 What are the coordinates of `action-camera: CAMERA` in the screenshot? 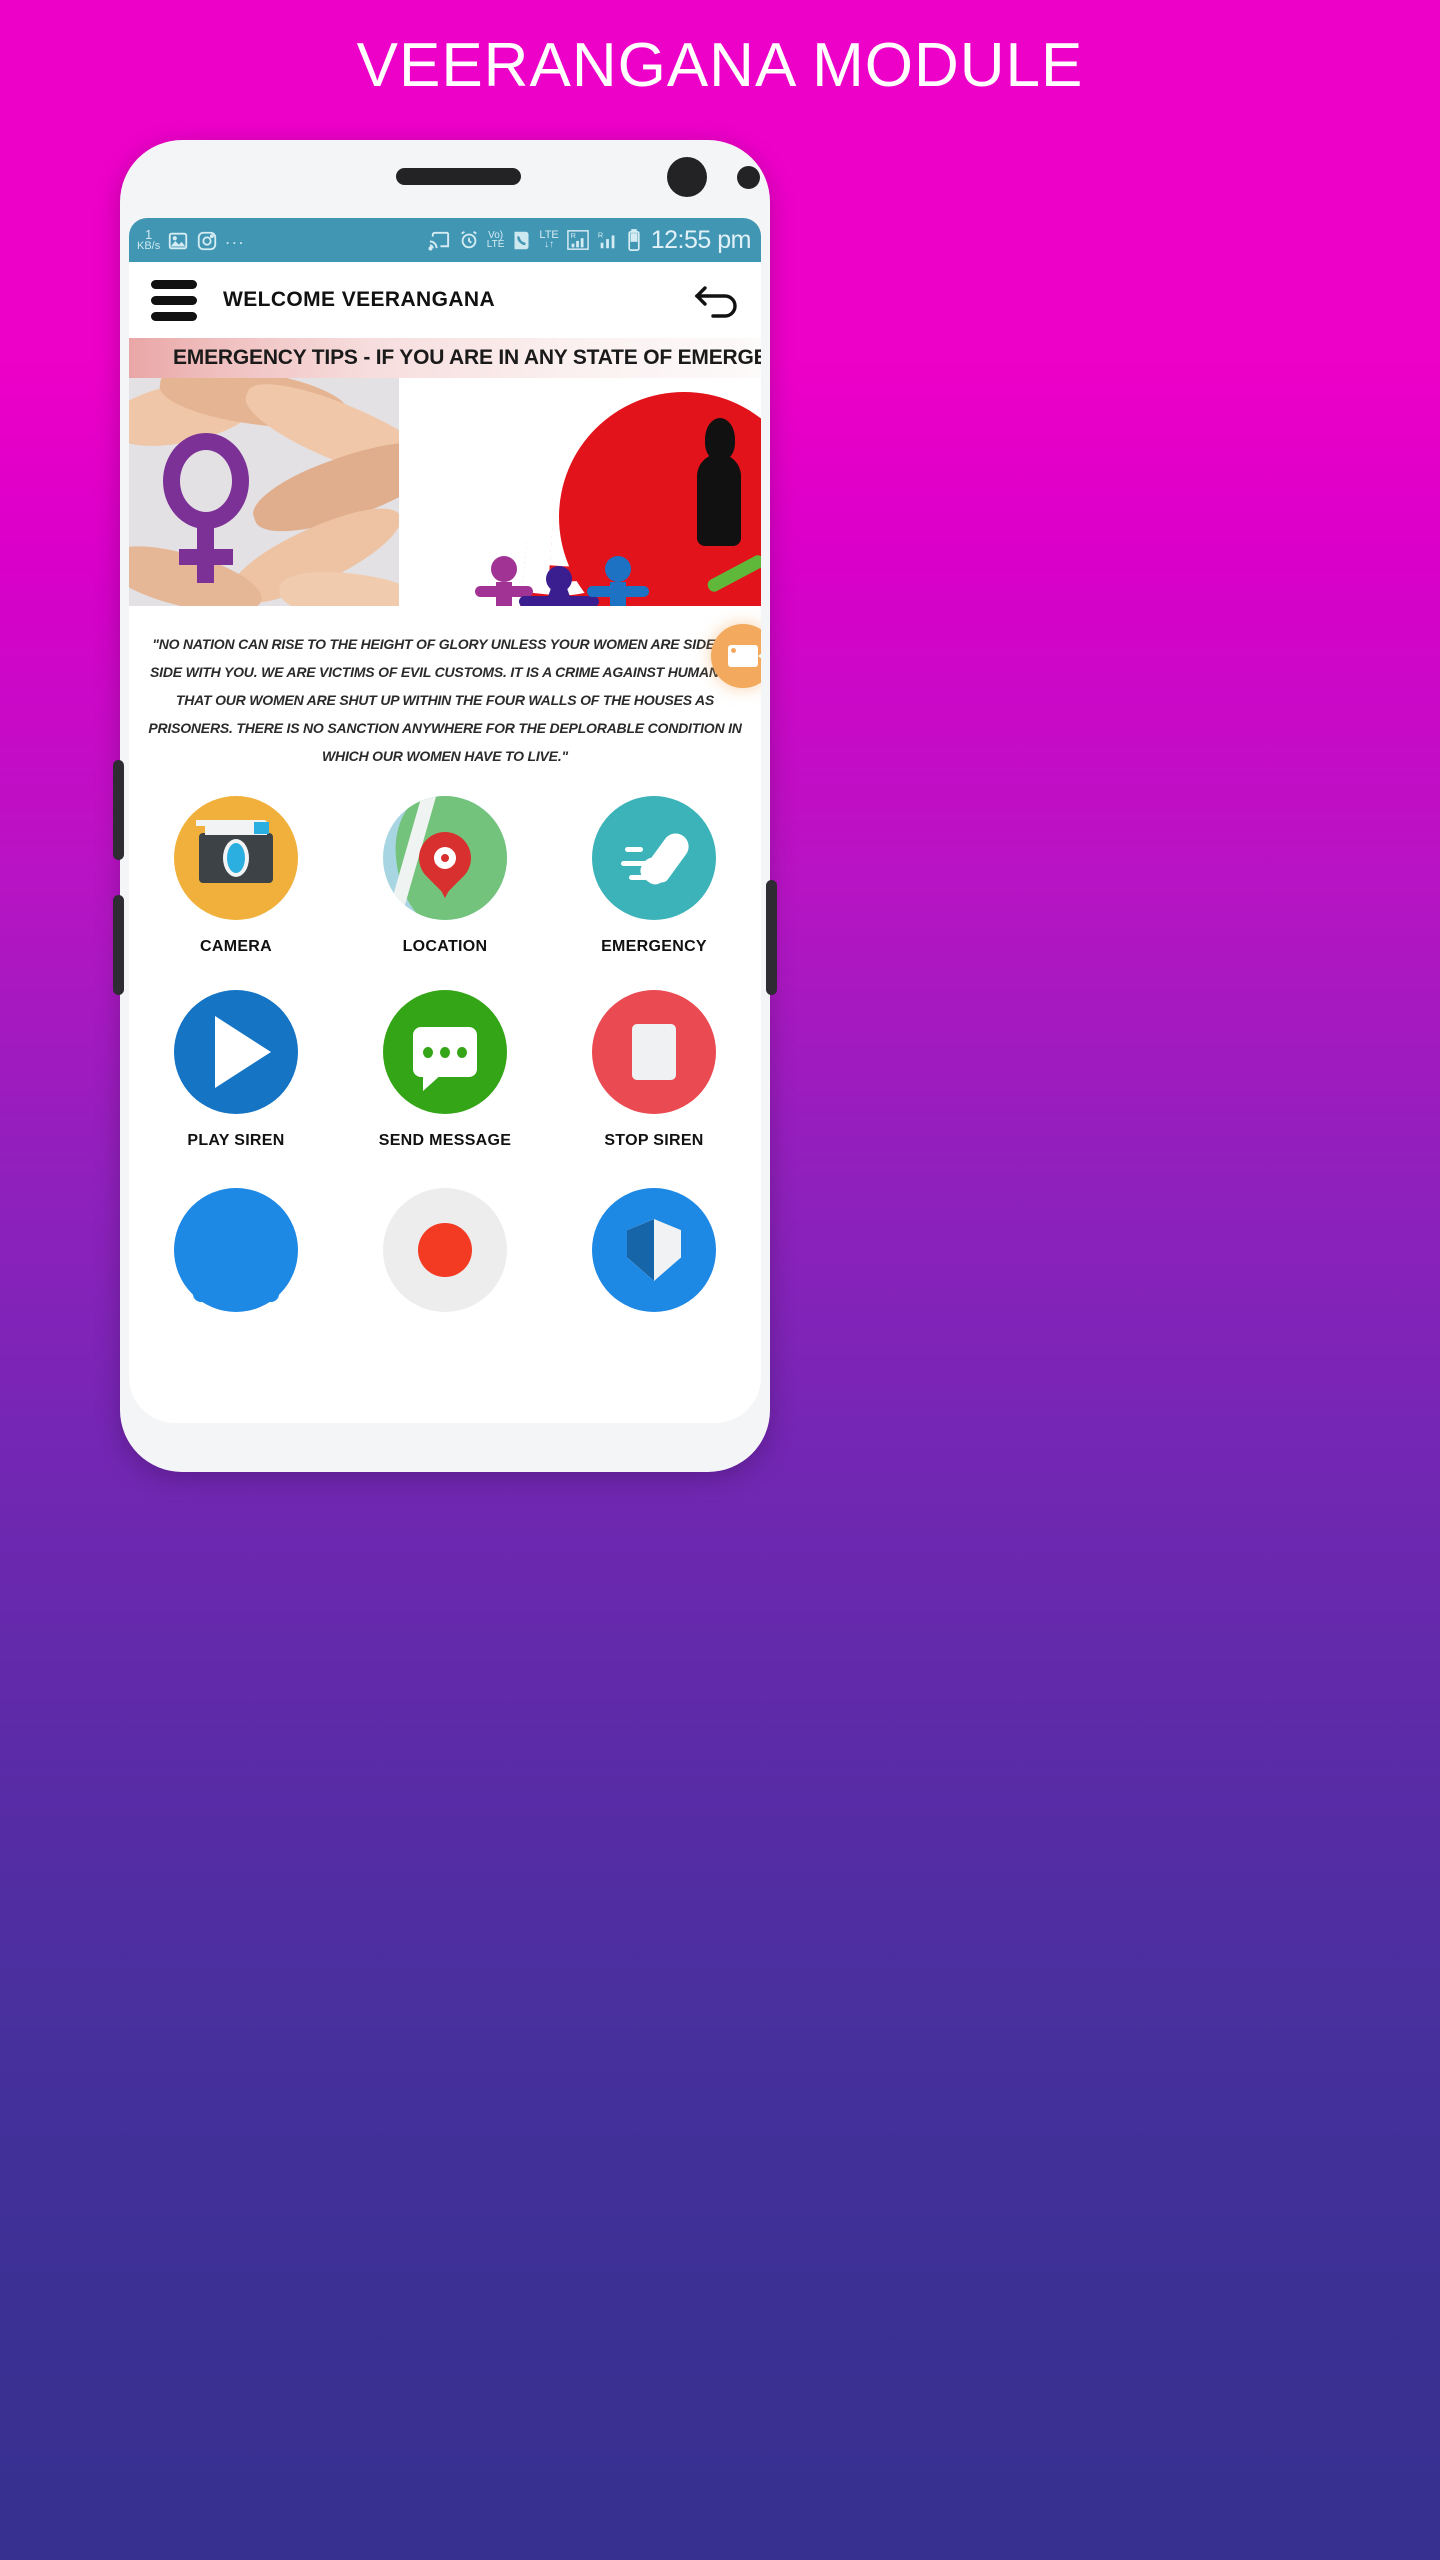 It's located at (236, 876).